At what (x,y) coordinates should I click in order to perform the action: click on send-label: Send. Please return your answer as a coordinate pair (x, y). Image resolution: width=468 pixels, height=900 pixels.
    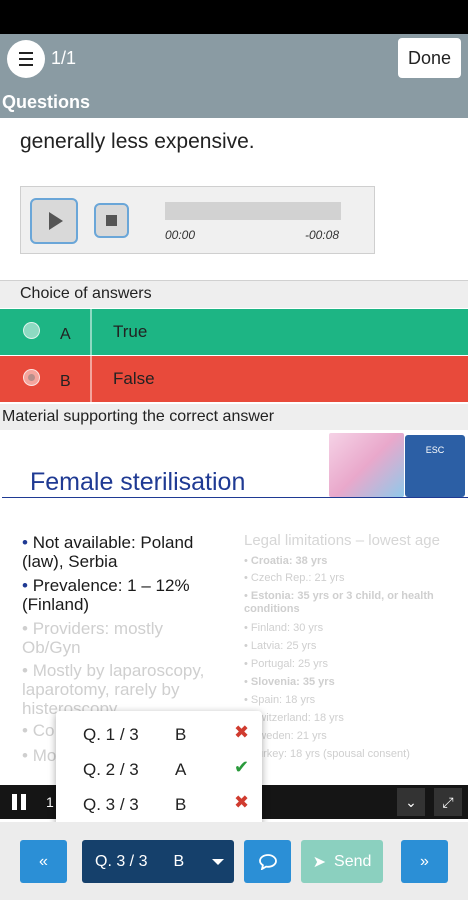
    Looking at the image, I should click on (353, 861).